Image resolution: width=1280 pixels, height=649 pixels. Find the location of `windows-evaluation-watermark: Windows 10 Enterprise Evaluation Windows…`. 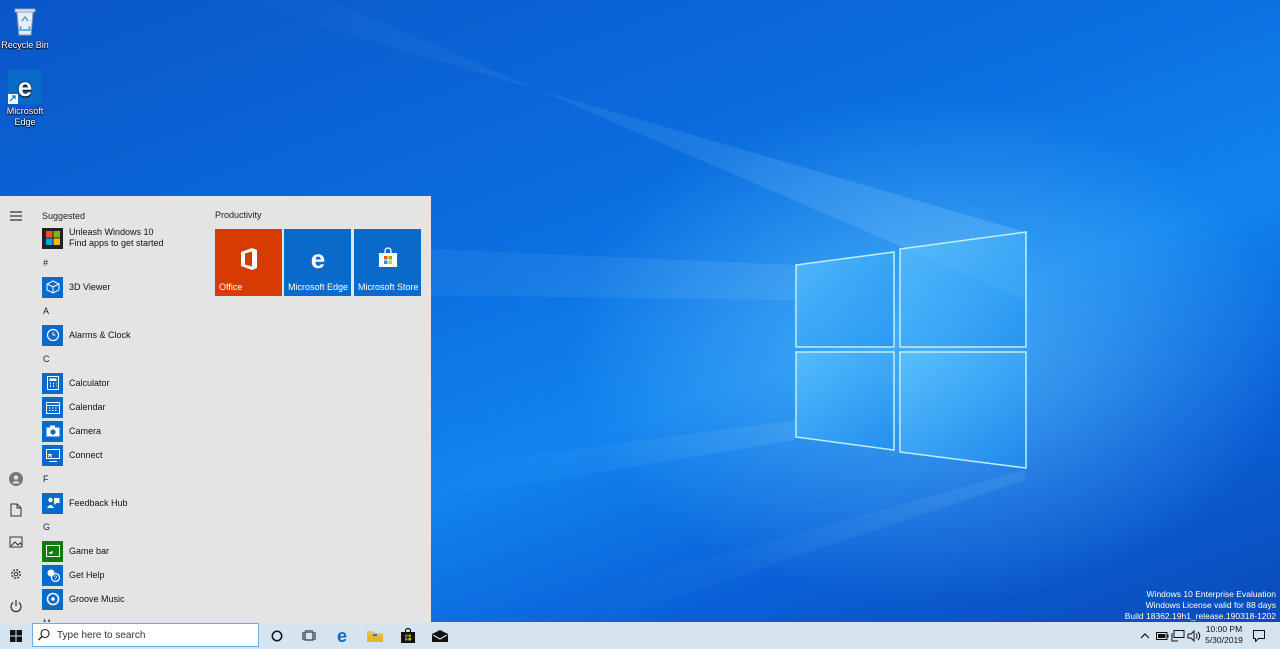

windows-evaluation-watermark: Windows 10 Enterprise Evaluation Windows… is located at coordinates (1200, 605).